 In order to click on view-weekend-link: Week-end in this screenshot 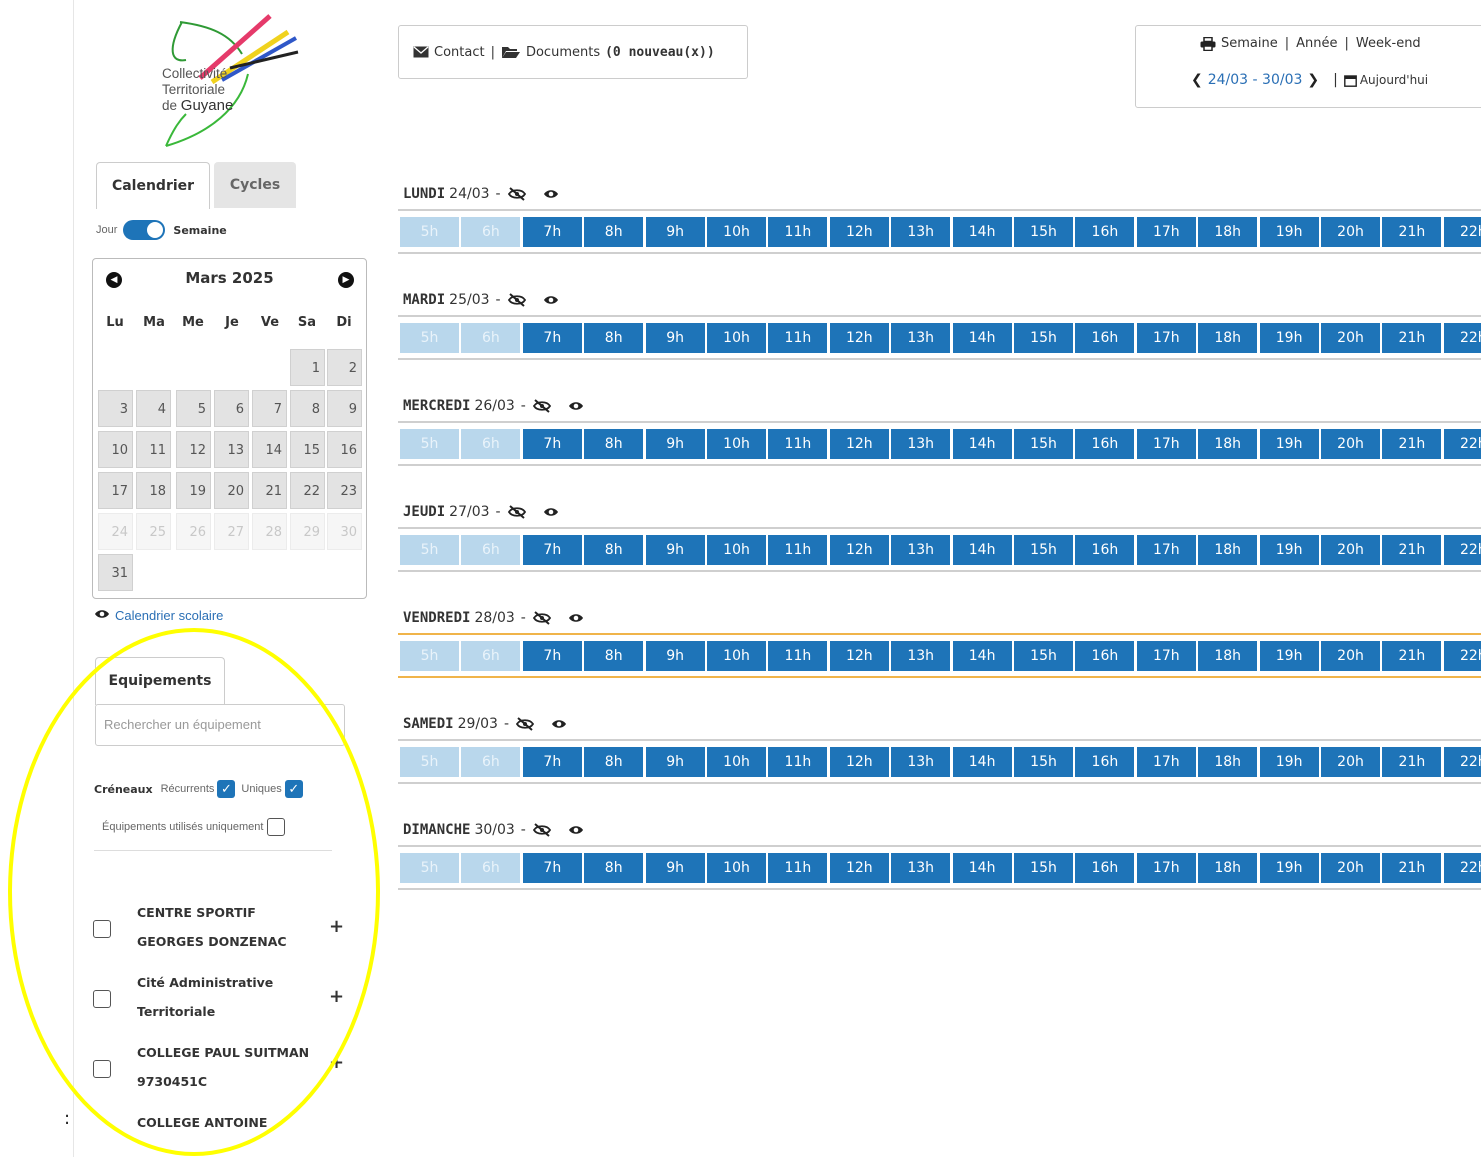, I will do `click(1388, 43)`.